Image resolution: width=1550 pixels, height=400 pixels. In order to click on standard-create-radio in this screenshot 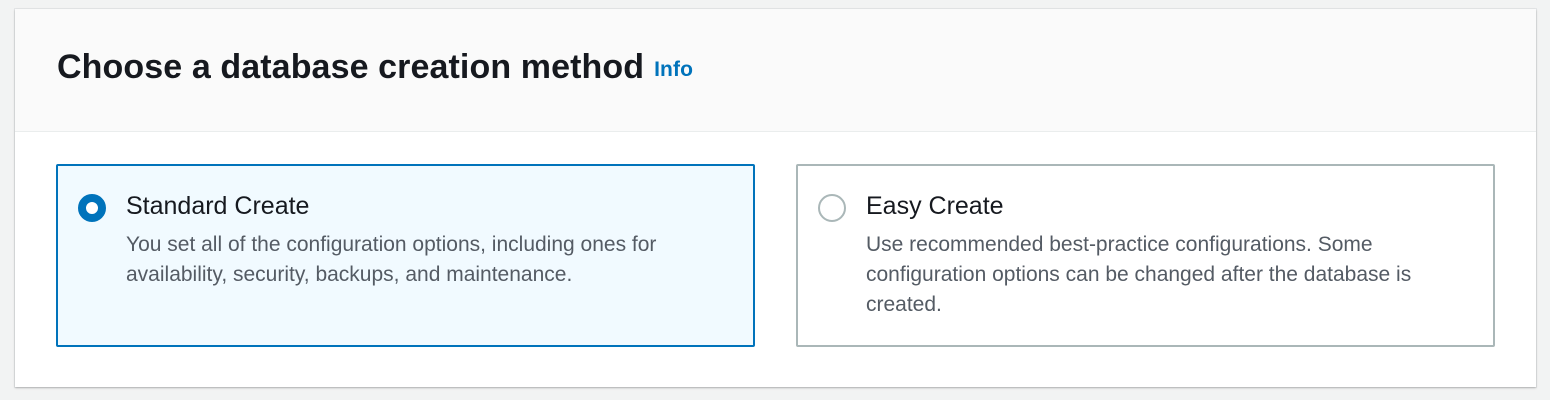, I will do `click(92, 208)`.